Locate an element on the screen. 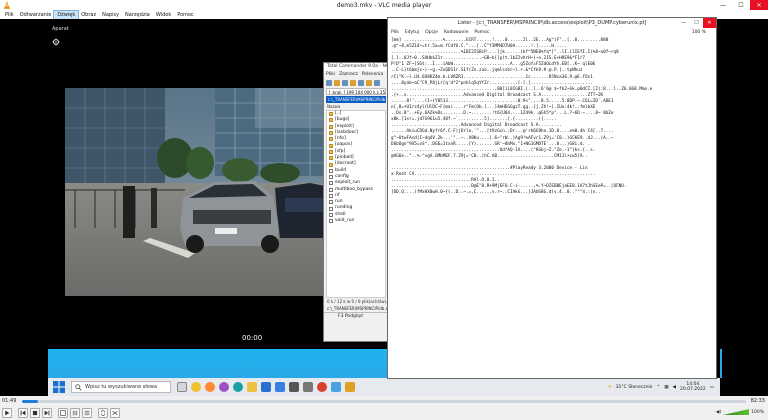 Image resolution: width=768 pixels, height=420 pixels. lister-close-button: ✕ is located at coordinates (709, 23).